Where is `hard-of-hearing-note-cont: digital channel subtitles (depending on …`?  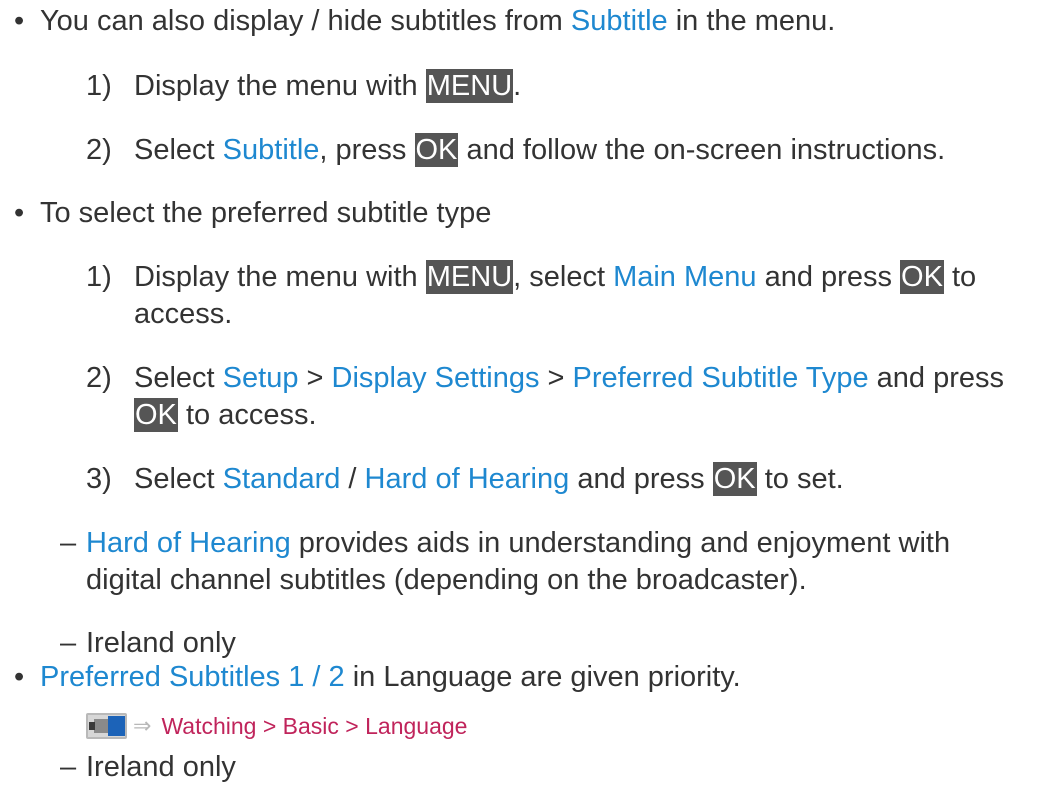
hard-of-hearing-note-cont: digital channel subtitles (depending on … is located at coordinates (446, 580).